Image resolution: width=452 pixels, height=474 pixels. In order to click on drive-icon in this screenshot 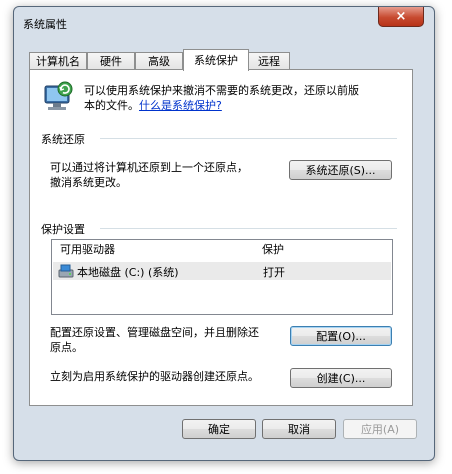, I will do `click(66, 271)`.